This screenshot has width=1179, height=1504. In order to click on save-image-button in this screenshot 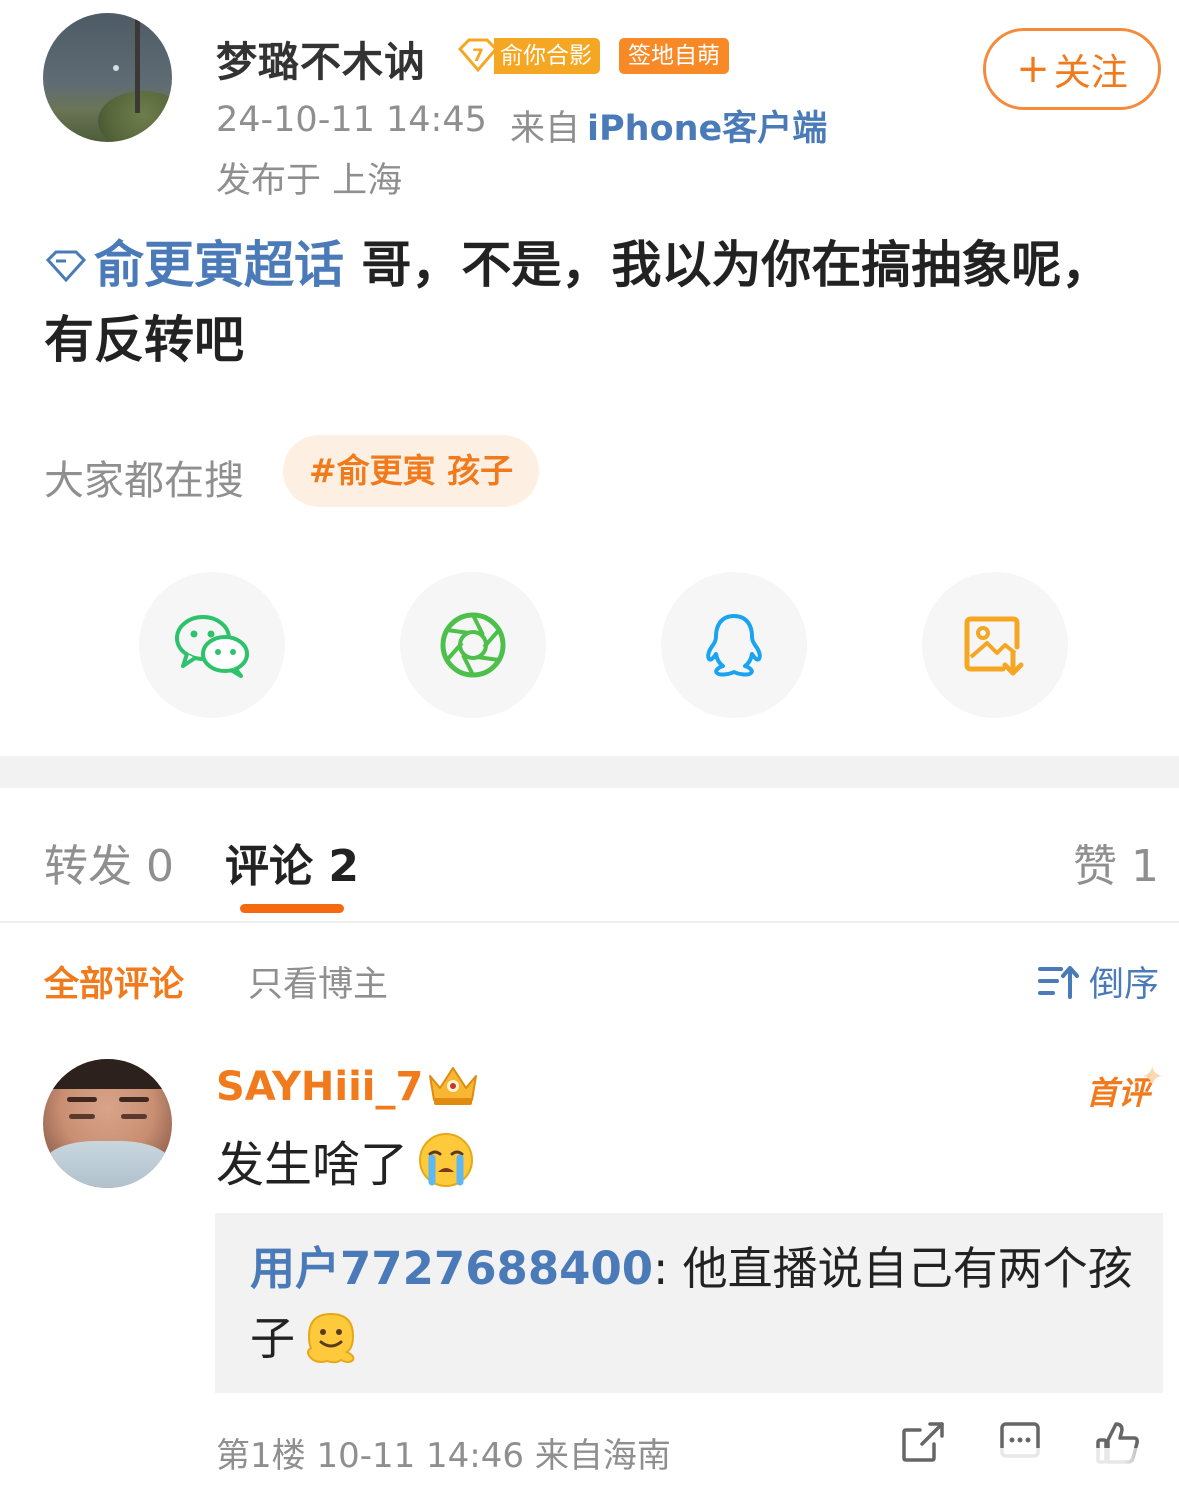, I will do `click(995, 645)`.